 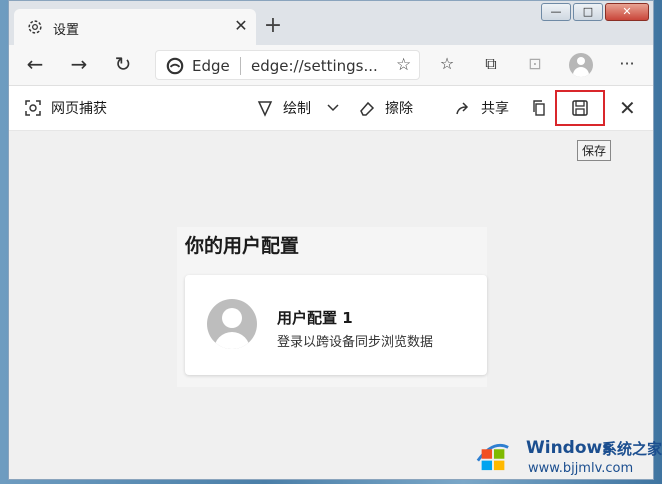 I want to click on maximize-button: □, so click(x=588, y=12).